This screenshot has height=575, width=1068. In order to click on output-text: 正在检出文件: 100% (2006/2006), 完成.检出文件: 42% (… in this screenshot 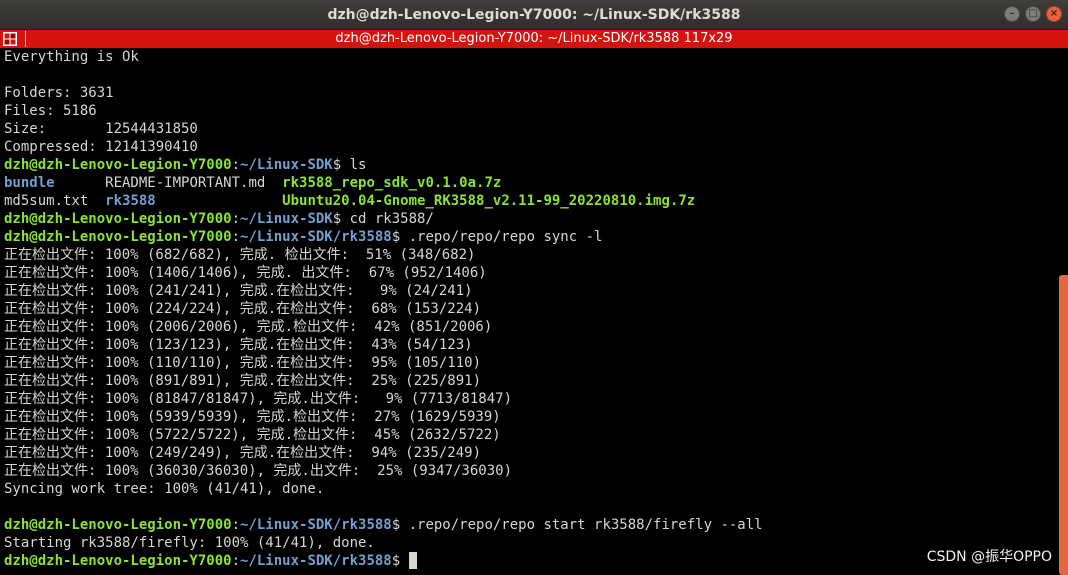, I will do `click(248, 327)`.